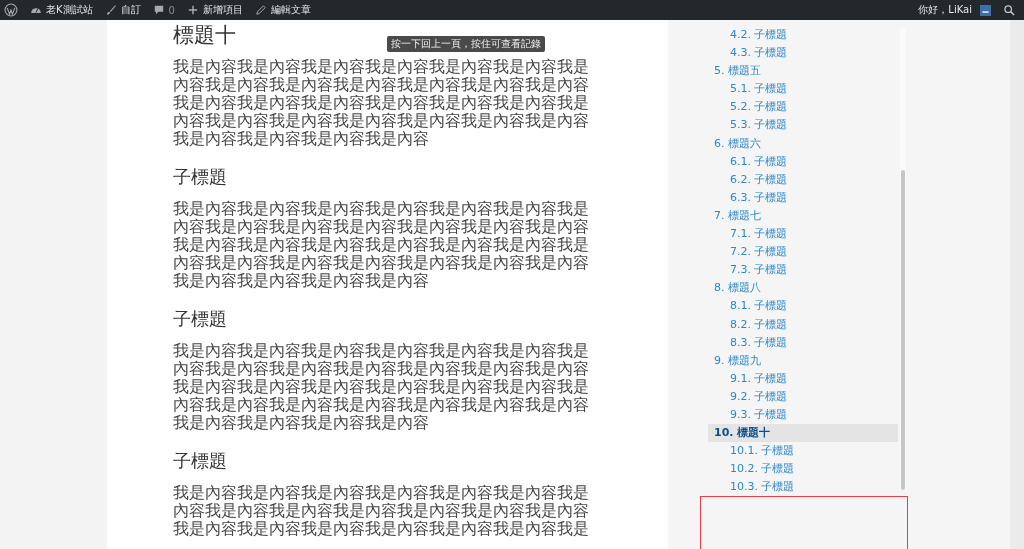 The image size is (1024, 549). What do you see at coordinates (803, 216) in the screenshot?
I see `toc-link: 7. 標題七` at bounding box center [803, 216].